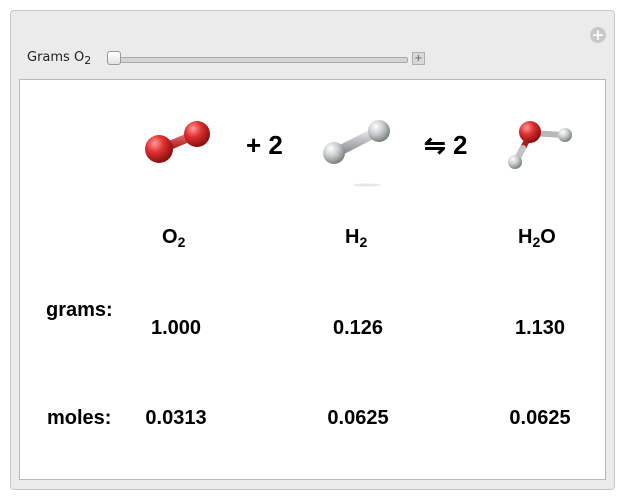  What do you see at coordinates (260, 60) in the screenshot?
I see `grams-o2-slider-track` at bounding box center [260, 60].